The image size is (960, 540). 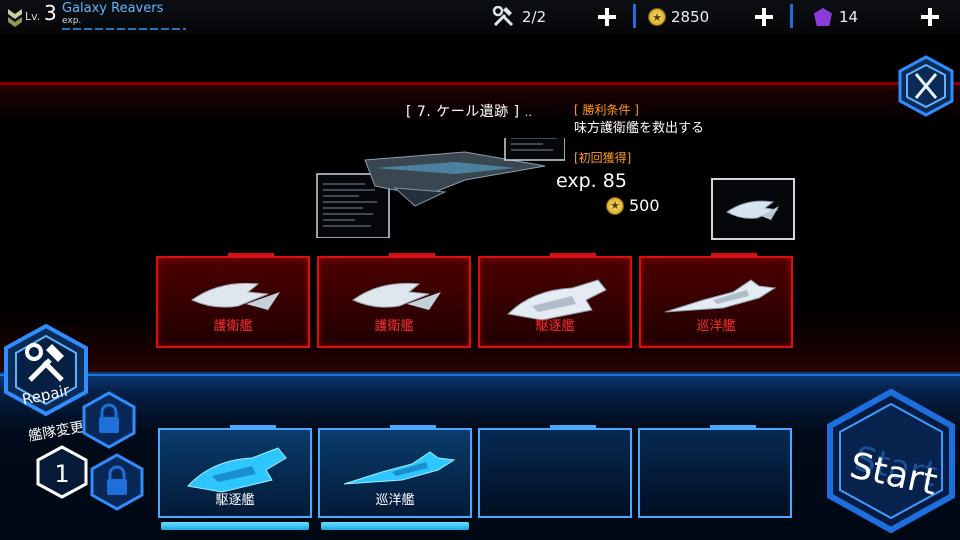 I want to click on level-value: 3, so click(x=50, y=13).